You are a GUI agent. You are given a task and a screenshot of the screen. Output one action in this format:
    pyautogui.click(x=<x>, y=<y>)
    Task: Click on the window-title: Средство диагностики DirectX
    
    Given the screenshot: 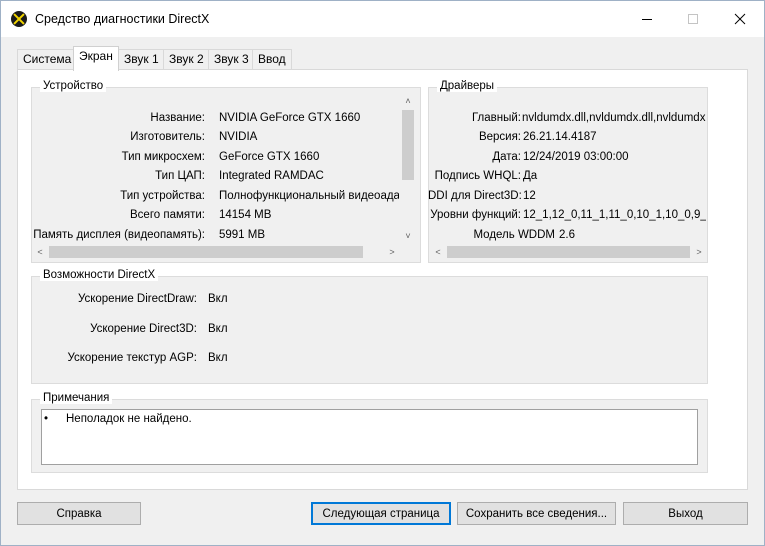 What is the action you would take?
    pyautogui.click(x=122, y=19)
    